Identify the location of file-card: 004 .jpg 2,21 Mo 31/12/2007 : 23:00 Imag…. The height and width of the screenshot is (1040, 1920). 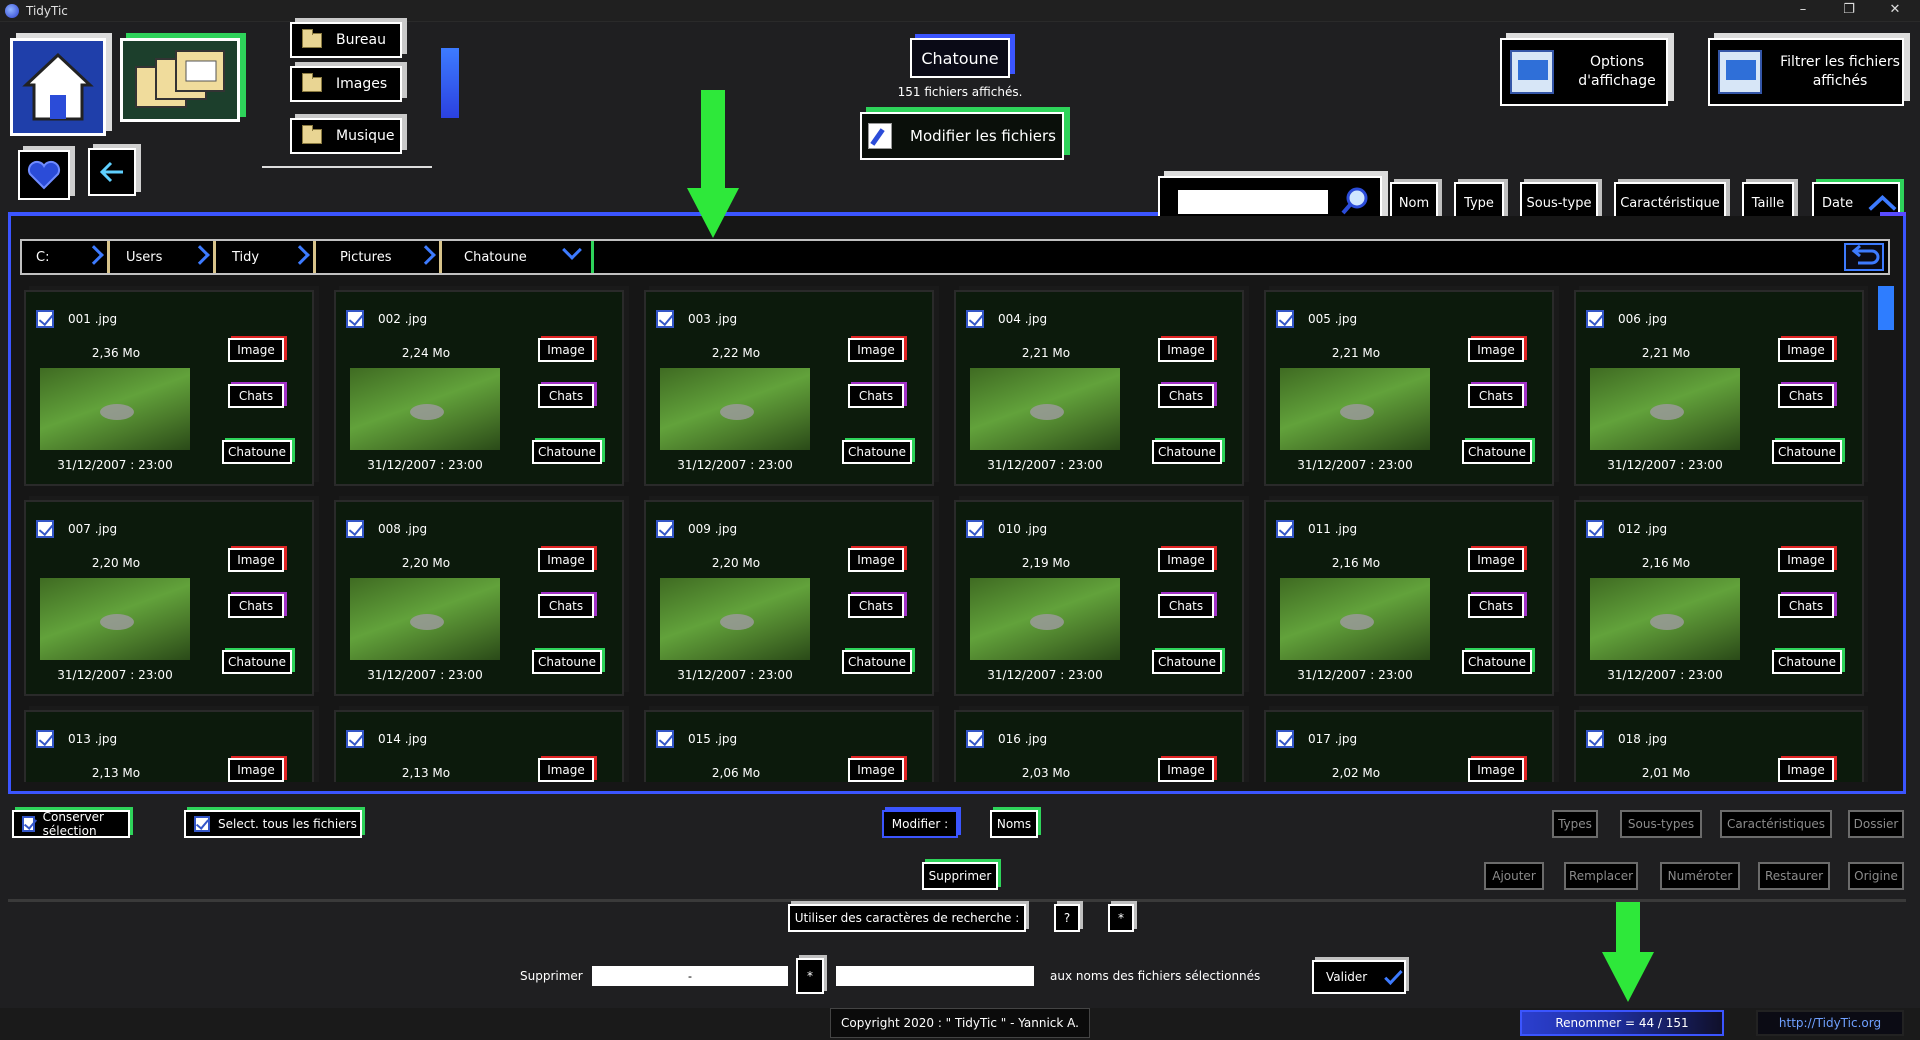
(1099, 388).